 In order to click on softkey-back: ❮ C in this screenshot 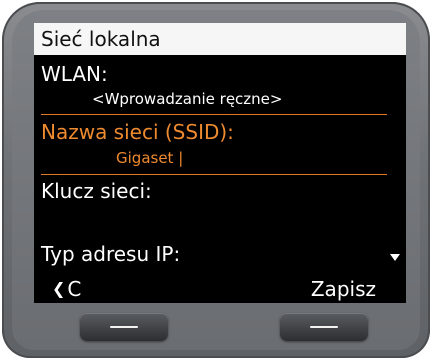, I will do `click(66, 289)`.